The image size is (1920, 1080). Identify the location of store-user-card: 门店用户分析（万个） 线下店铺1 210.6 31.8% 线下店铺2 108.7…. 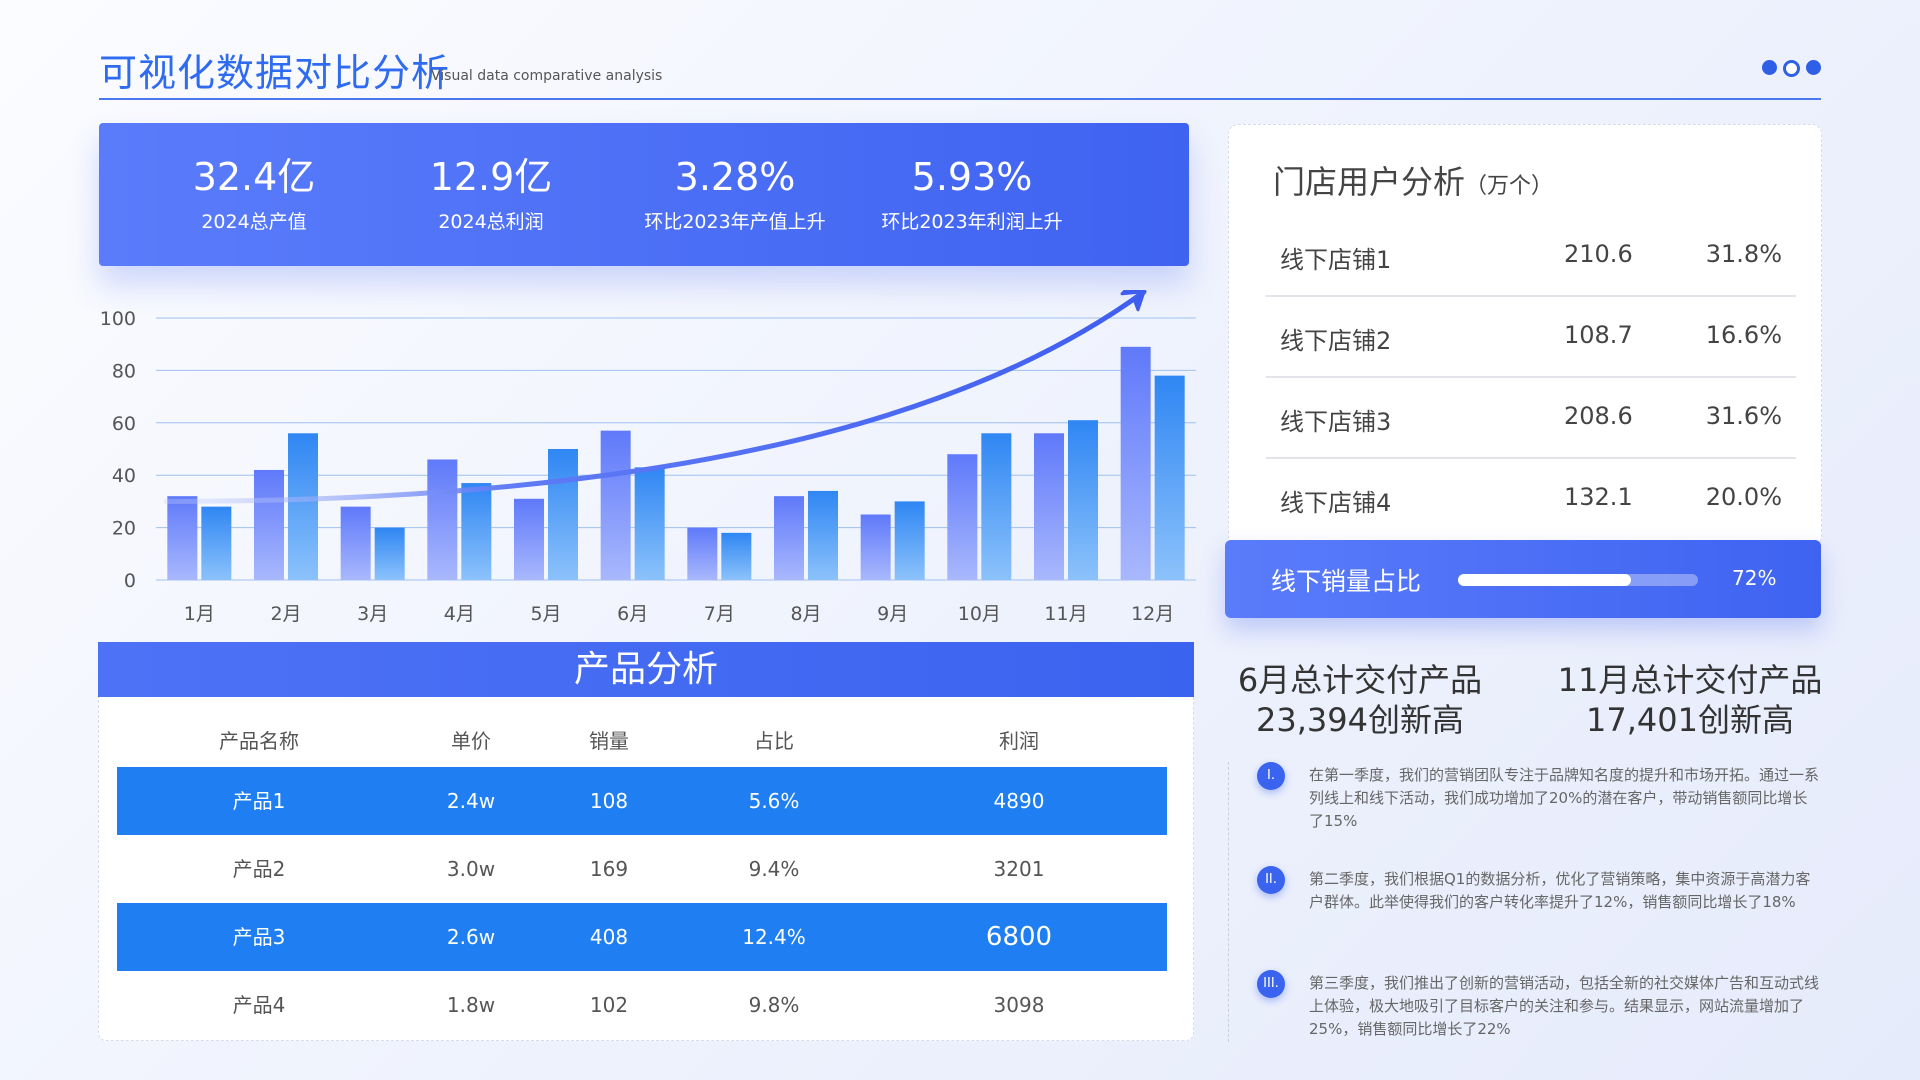
(1525, 335).